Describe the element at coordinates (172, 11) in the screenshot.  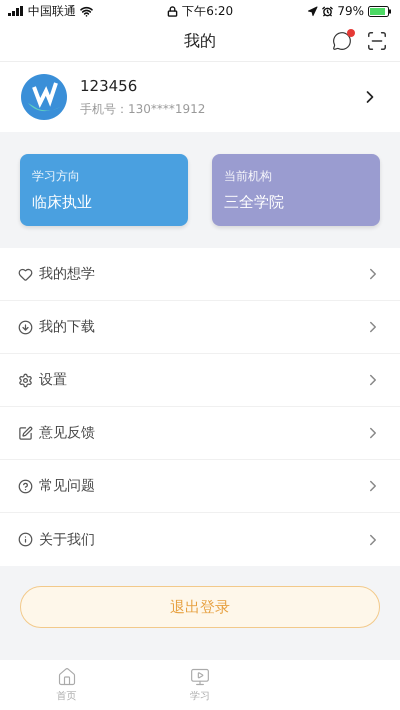
I see `lock-icon` at that location.